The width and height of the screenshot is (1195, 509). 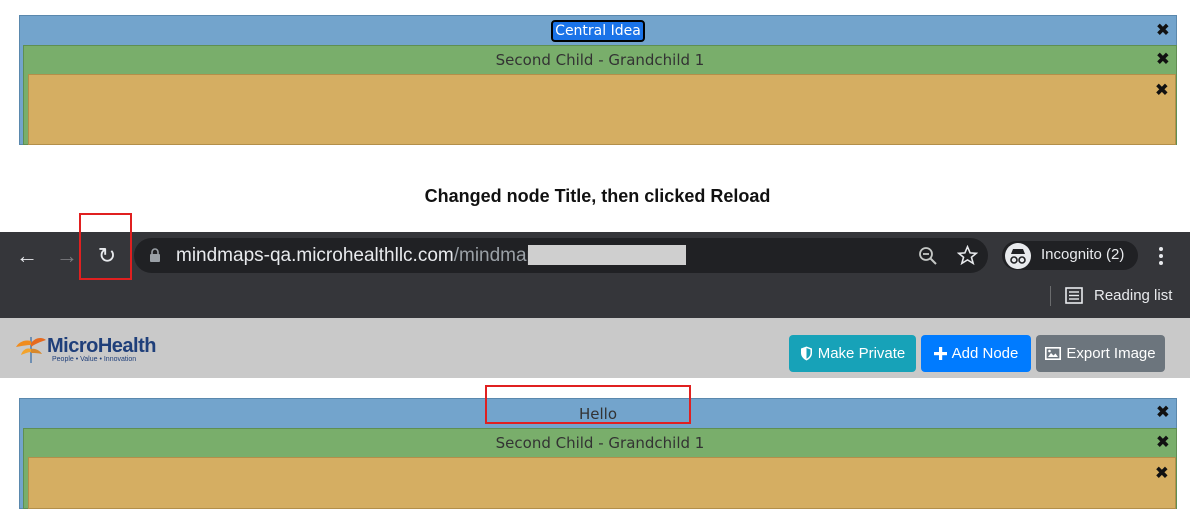 I want to click on url-text: mindmaps-qa.microhealthllc.com/mindmaps/, so click(x=364, y=256).